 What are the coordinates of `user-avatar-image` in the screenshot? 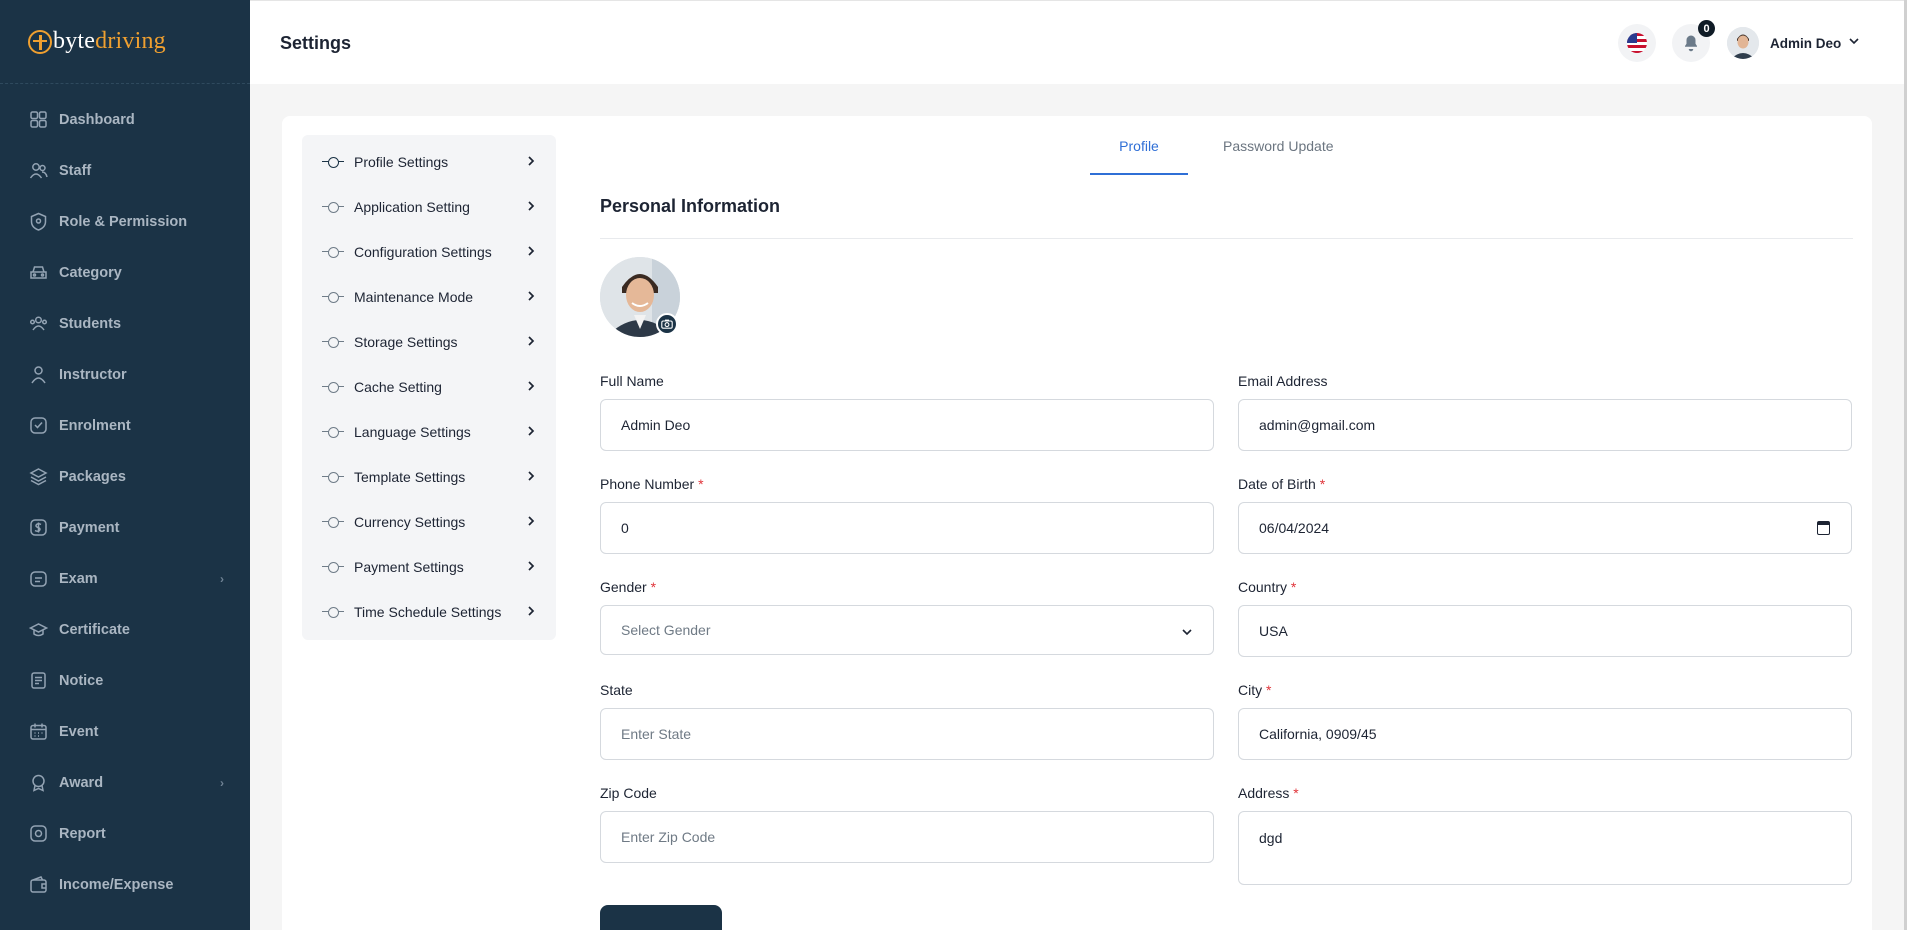 It's located at (1743, 43).